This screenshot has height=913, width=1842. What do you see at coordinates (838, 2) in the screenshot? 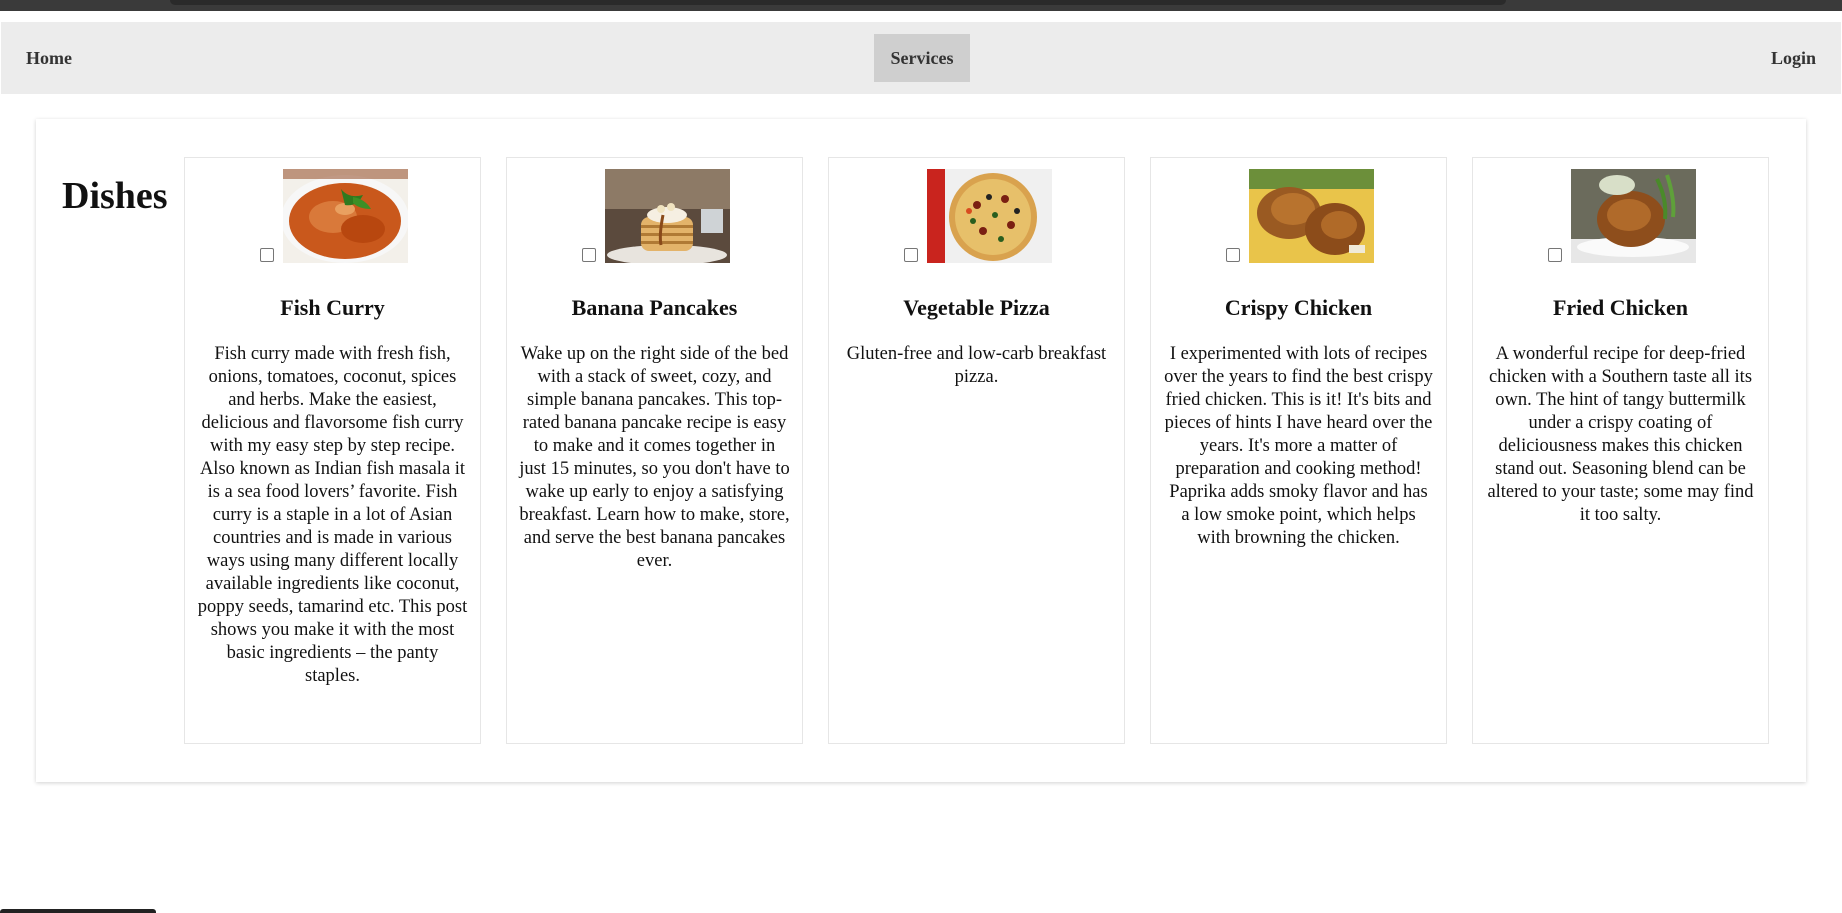
I see `address-bar-edge` at bounding box center [838, 2].